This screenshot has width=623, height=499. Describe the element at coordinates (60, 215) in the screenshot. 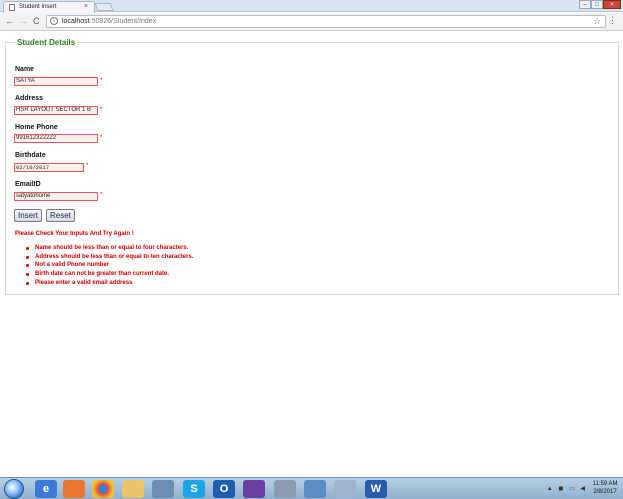

I see `reset-button: Reset` at that location.